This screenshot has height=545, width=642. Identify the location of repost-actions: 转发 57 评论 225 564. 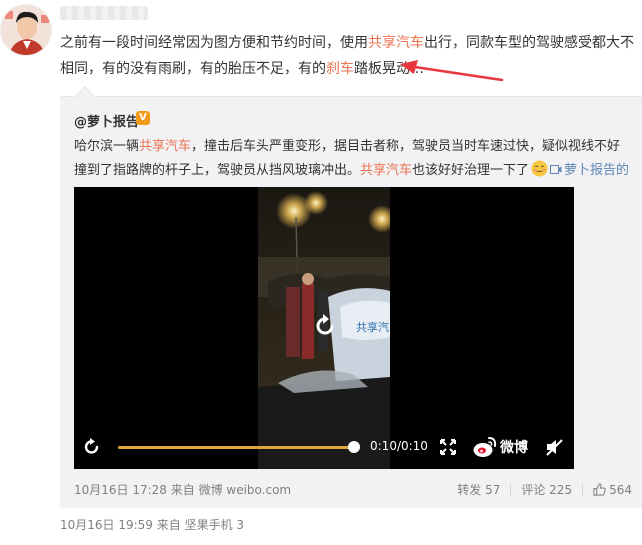
(544, 489).